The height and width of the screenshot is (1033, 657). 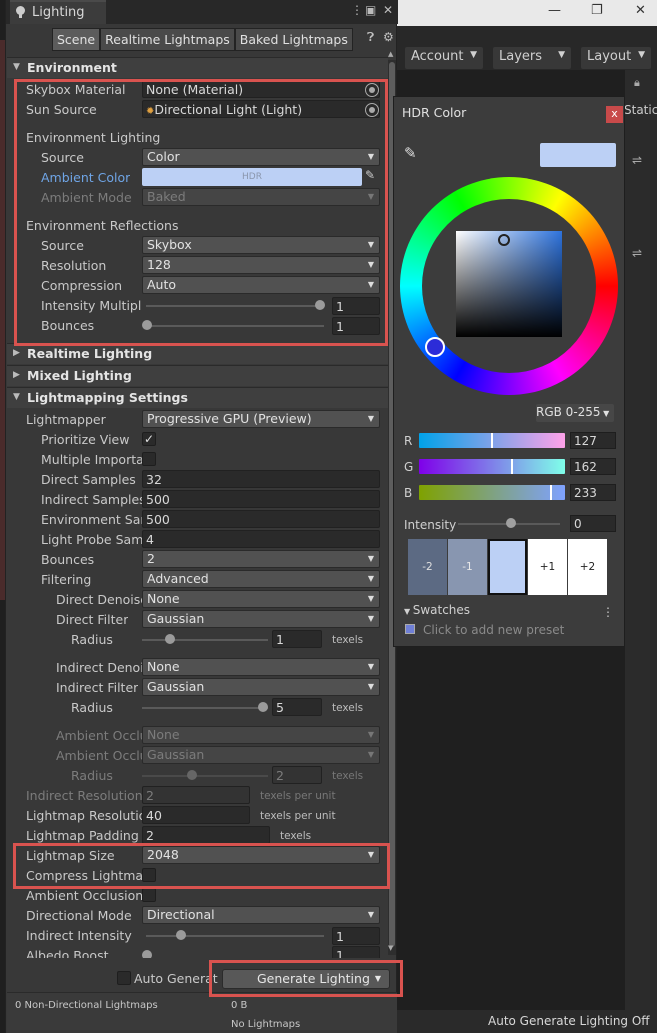 I want to click on prioritize-checkbox: ✓, so click(x=149, y=439).